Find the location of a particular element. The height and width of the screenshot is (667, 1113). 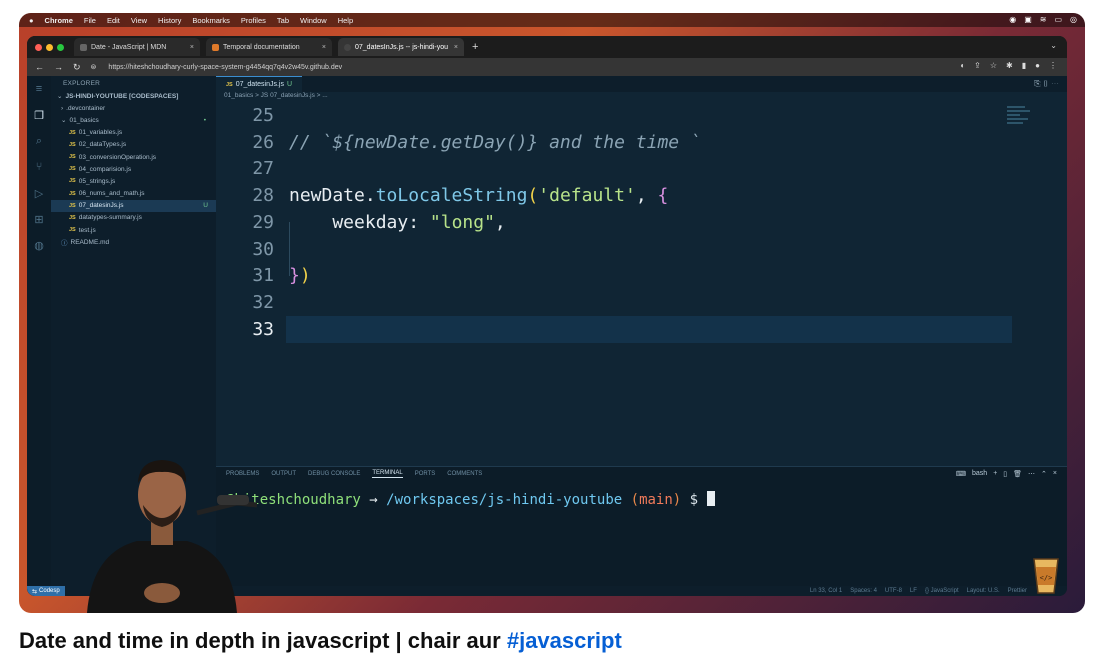

add-terminal-icon: + is located at coordinates (995, 474).